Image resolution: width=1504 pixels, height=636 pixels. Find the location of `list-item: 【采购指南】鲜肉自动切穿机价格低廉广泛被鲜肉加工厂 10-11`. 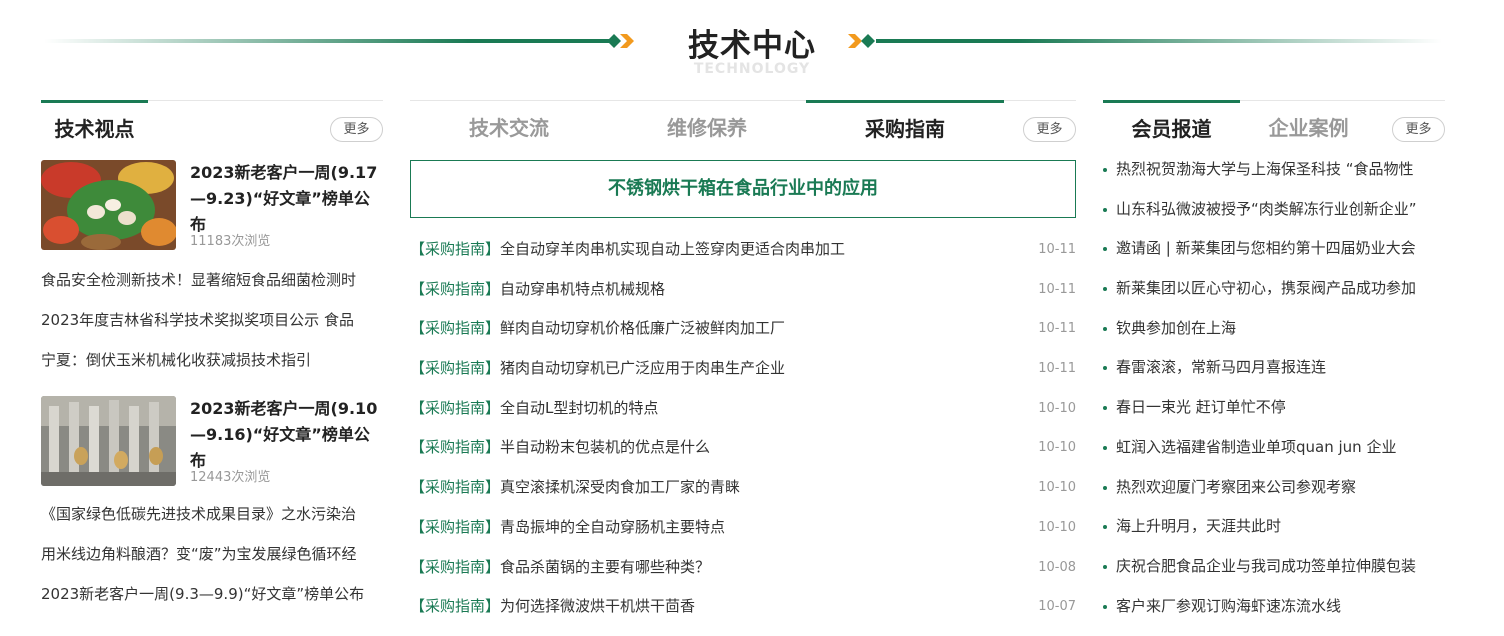

list-item: 【采购指南】鲜肉自动切穿机价格低廉广泛被鲜肉加工厂 10-11 is located at coordinates (743, 329).